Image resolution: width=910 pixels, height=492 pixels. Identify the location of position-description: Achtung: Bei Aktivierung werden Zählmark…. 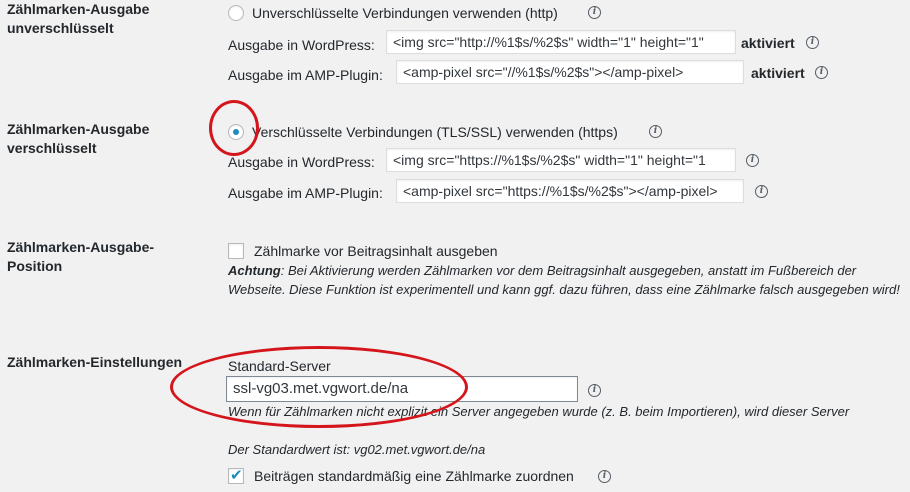
(564, 280).